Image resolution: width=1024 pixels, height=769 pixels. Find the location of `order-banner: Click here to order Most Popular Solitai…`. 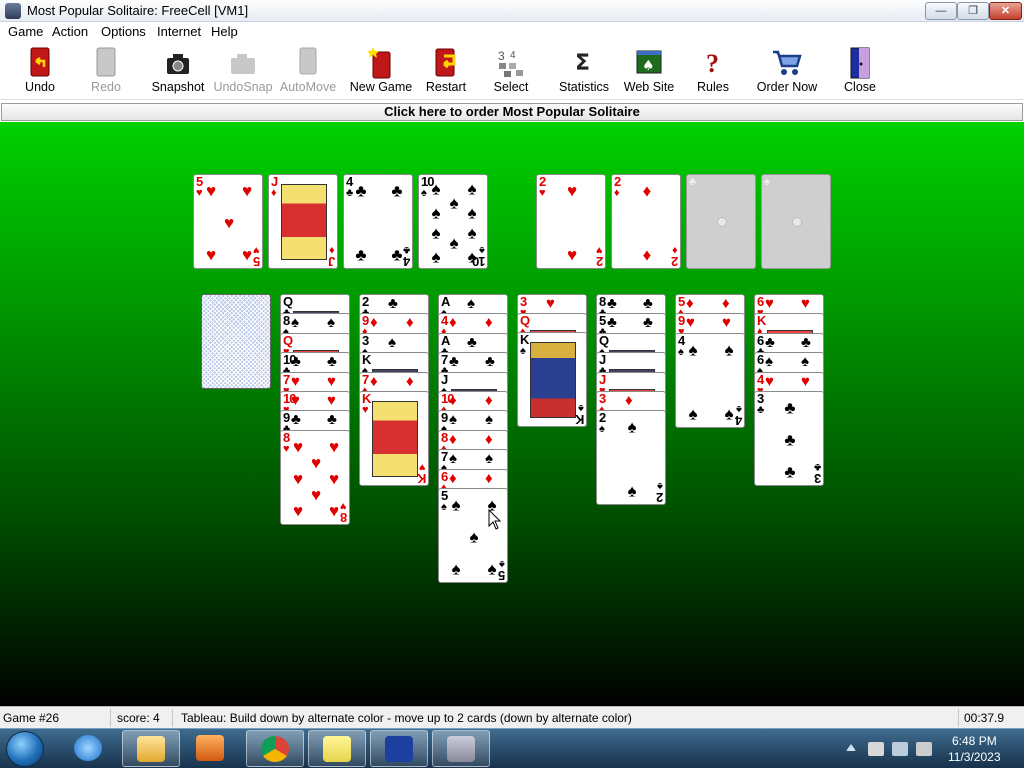

order-banner: Click here to order Most Popular Solitai… is located at coordinates (512, 112).